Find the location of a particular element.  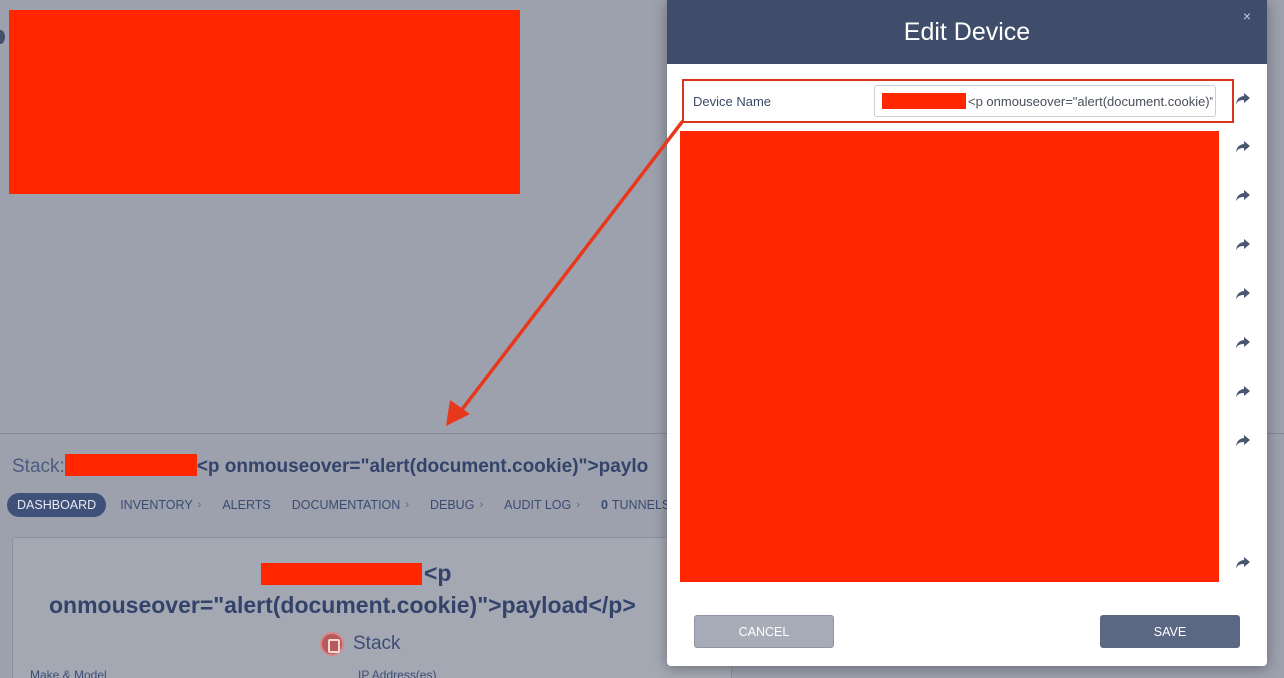

make-model-label: Make & Model is located at coordinates (68, 673).